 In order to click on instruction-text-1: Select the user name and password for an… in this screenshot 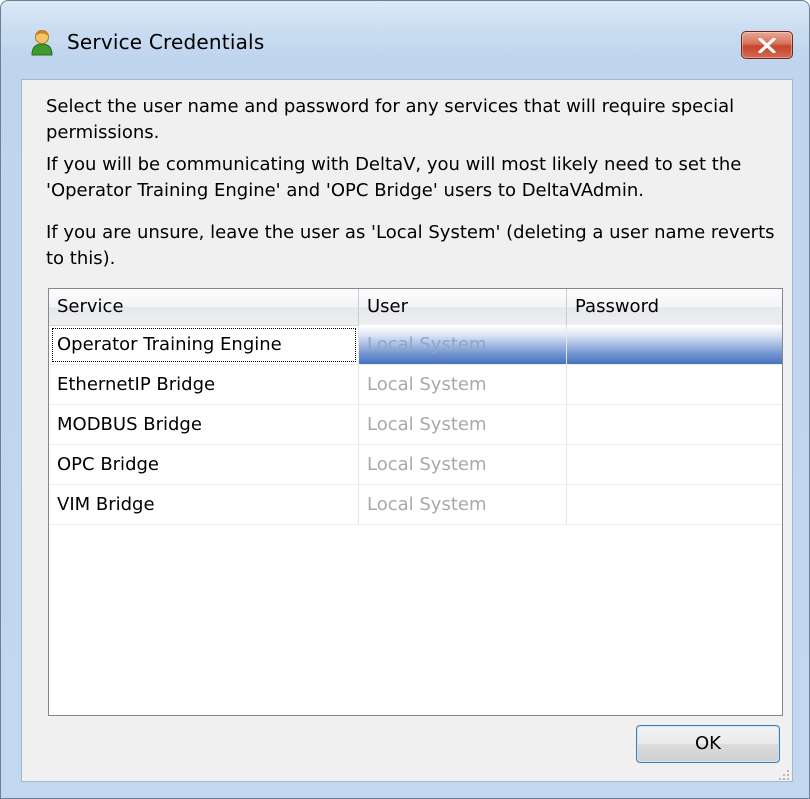, I will do `click(390, 119)`.